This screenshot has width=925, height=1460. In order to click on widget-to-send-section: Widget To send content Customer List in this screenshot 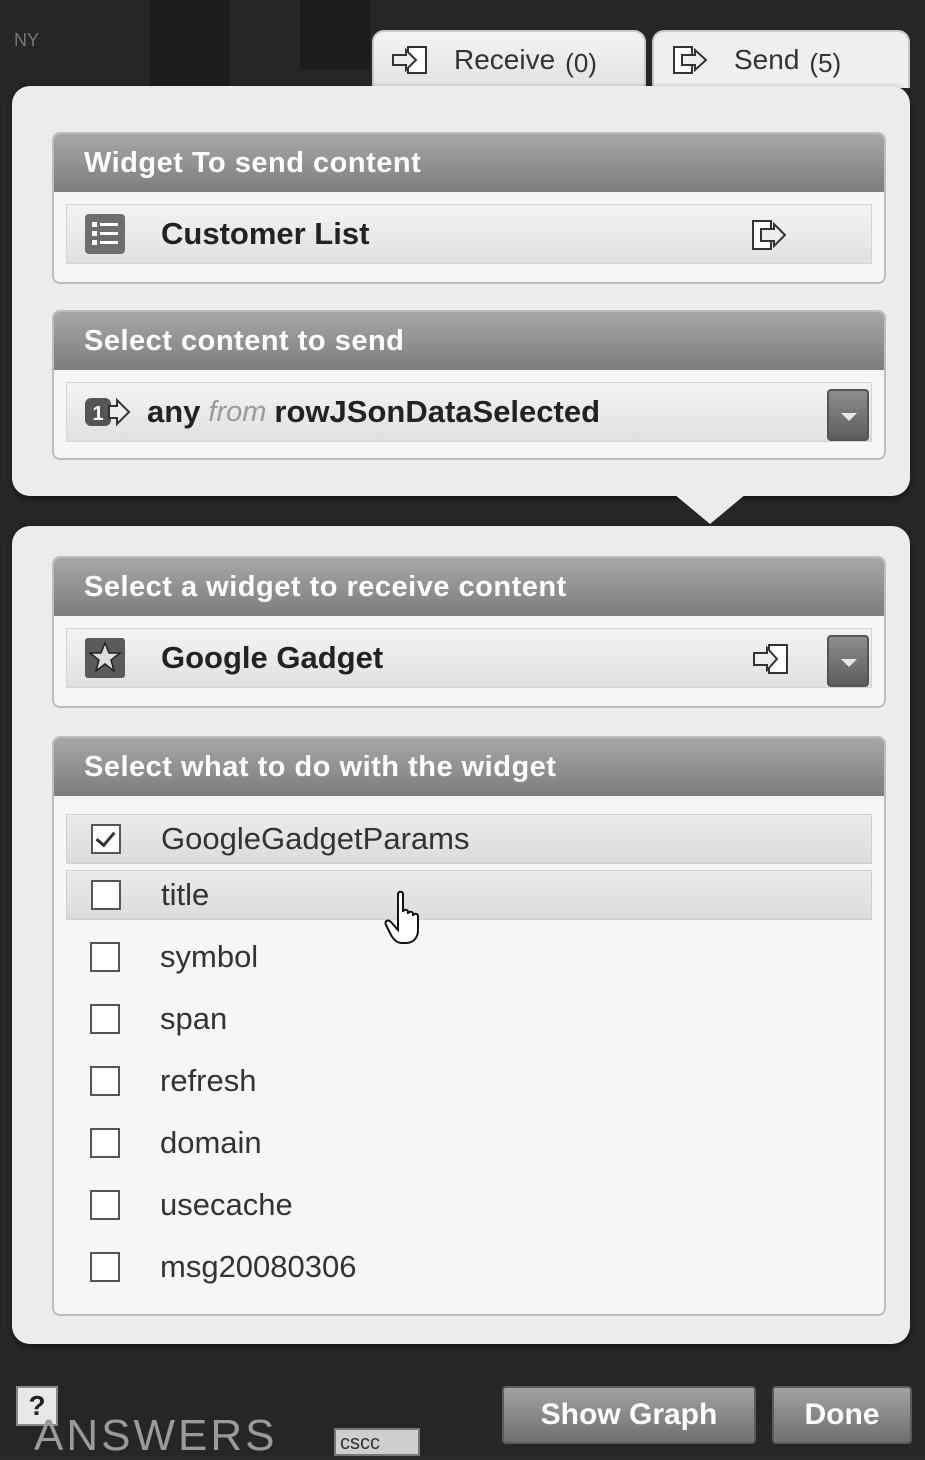, I will do `click(469, 208)`.